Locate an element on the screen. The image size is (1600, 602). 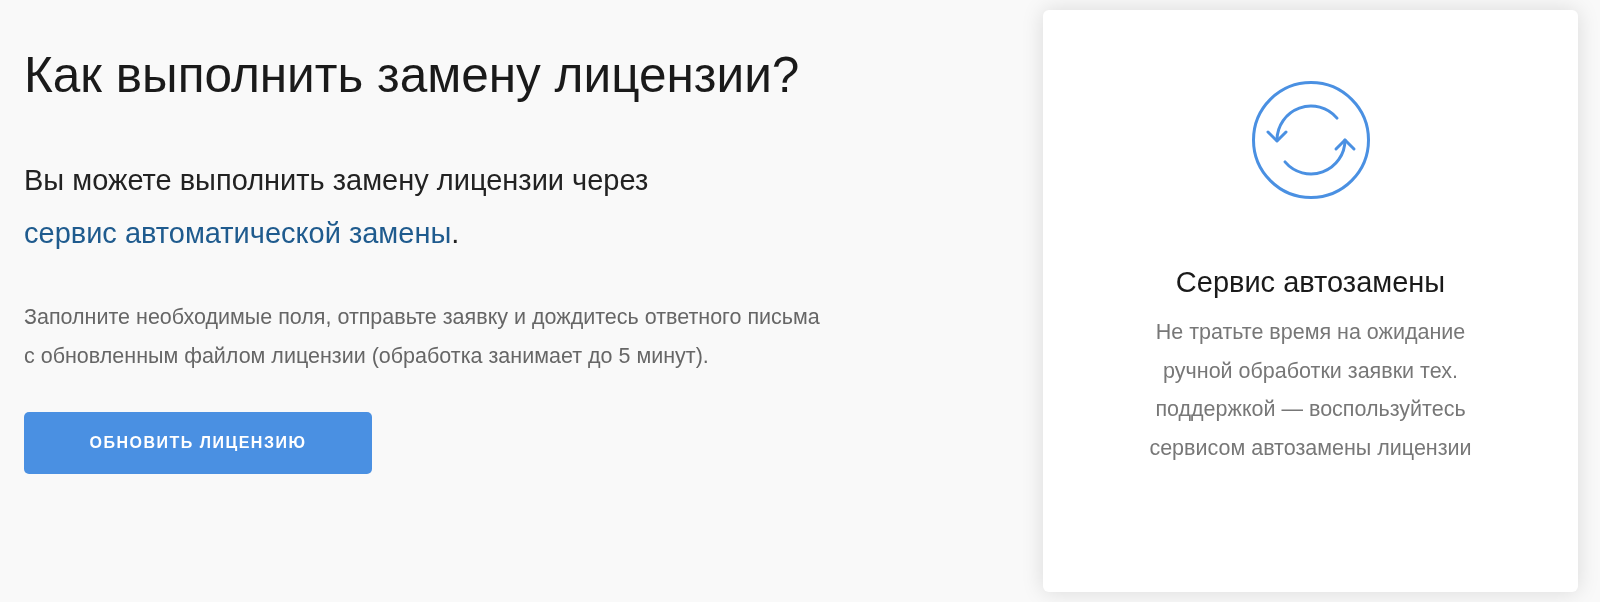
instruction-text: Заполните необходимые поля, отправьте заявку и дождитесь ответного письма с обновленным файлом лицензии (обработка занимает до 5 минут). is located at coordinates (422, 337).